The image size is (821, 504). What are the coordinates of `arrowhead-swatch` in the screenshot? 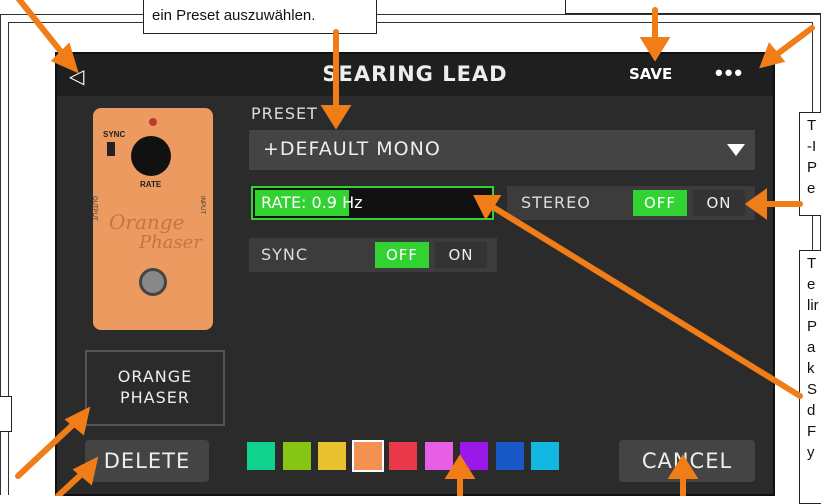 It's located at (460, 466).